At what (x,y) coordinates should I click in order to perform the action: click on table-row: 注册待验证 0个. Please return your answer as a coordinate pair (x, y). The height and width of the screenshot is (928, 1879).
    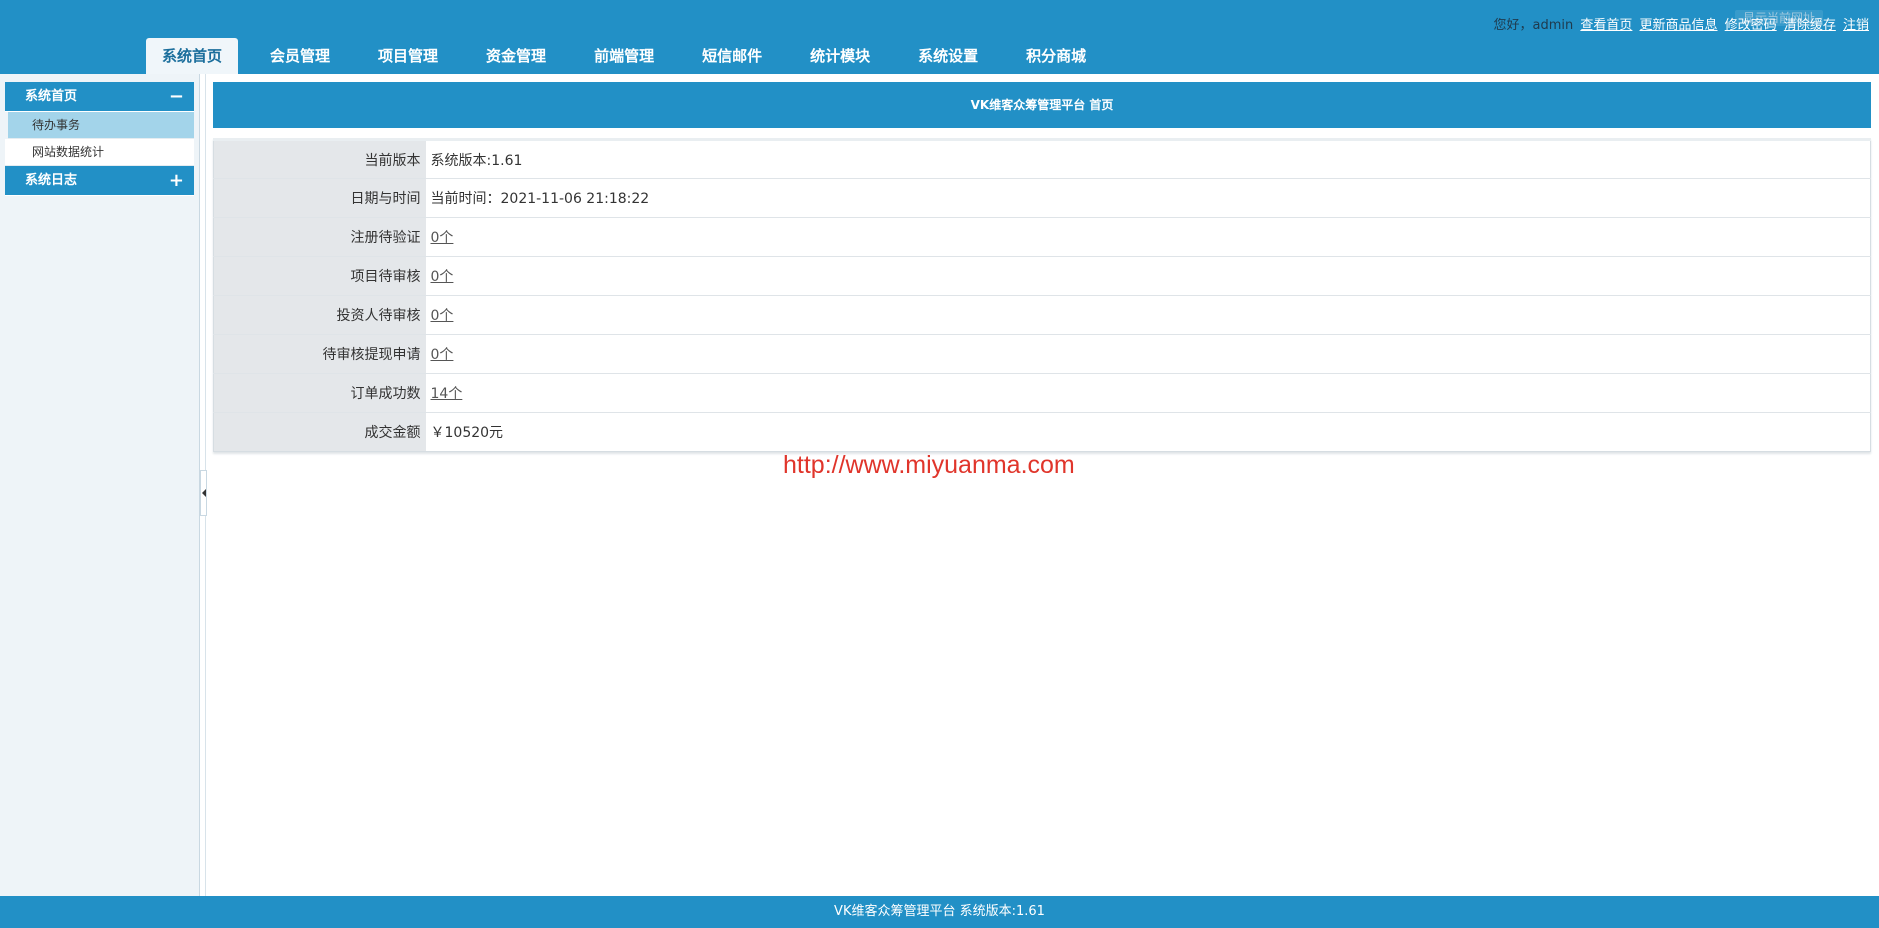
    Looking at the image, I should click on (1042, 237).